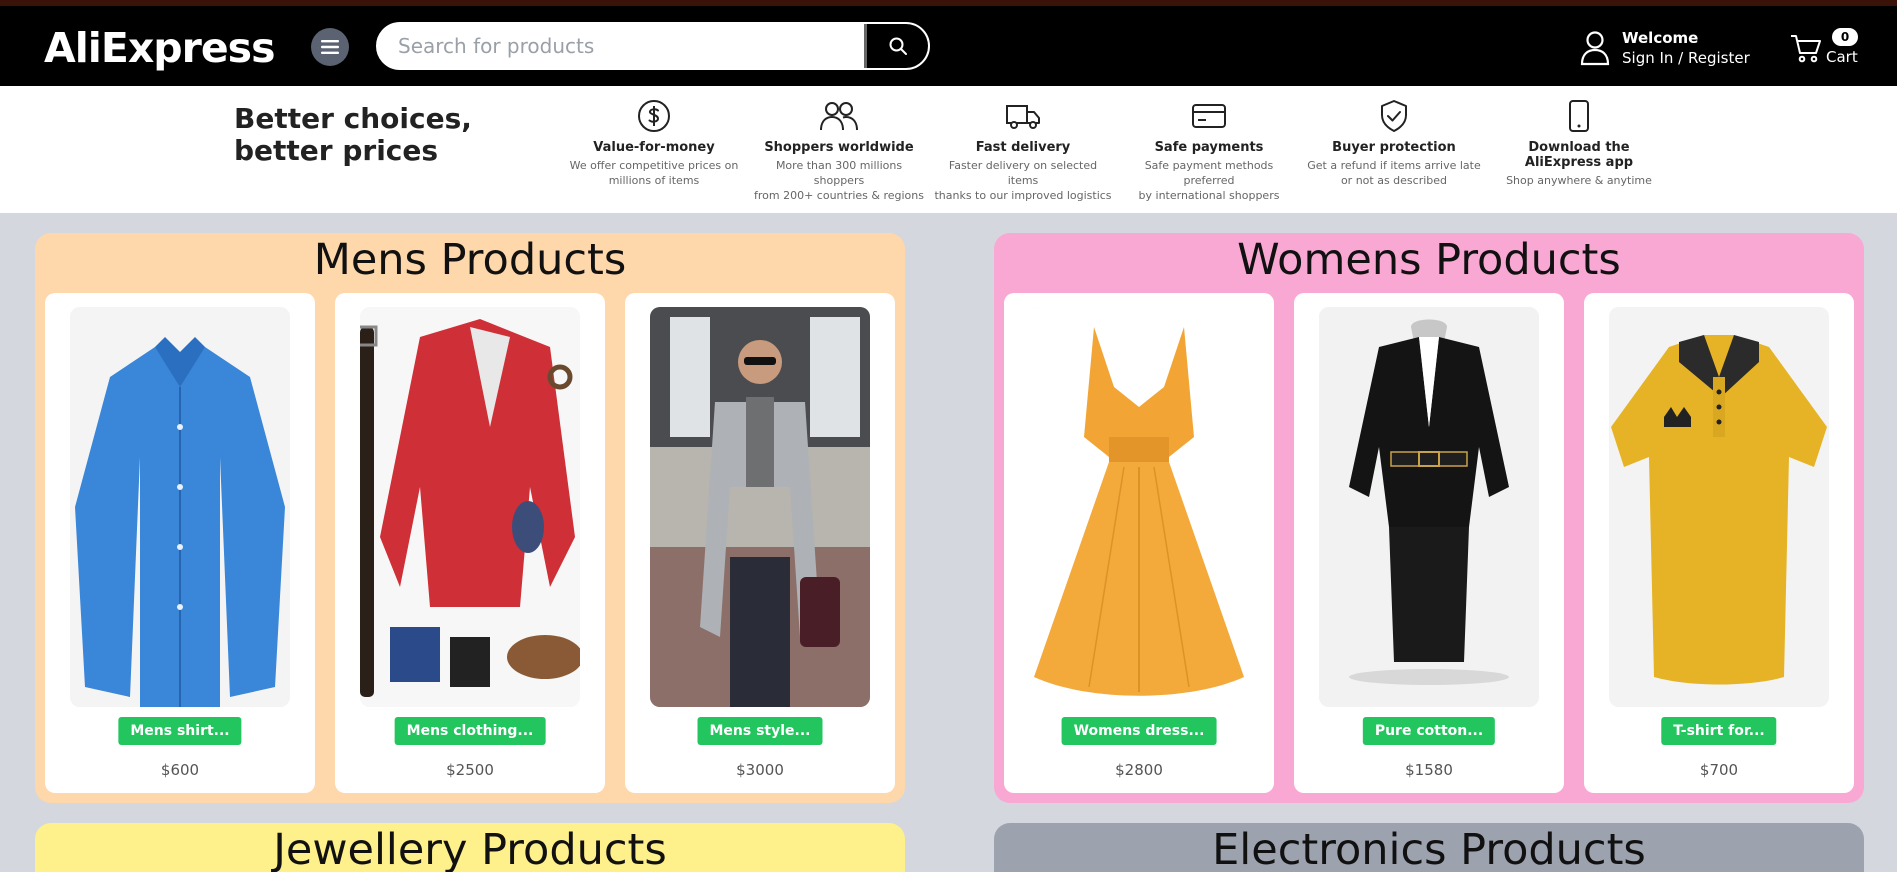 This screenshot has height=872, width=1897. I want to click on cart-count-badge: 0, so click(1845, 37).